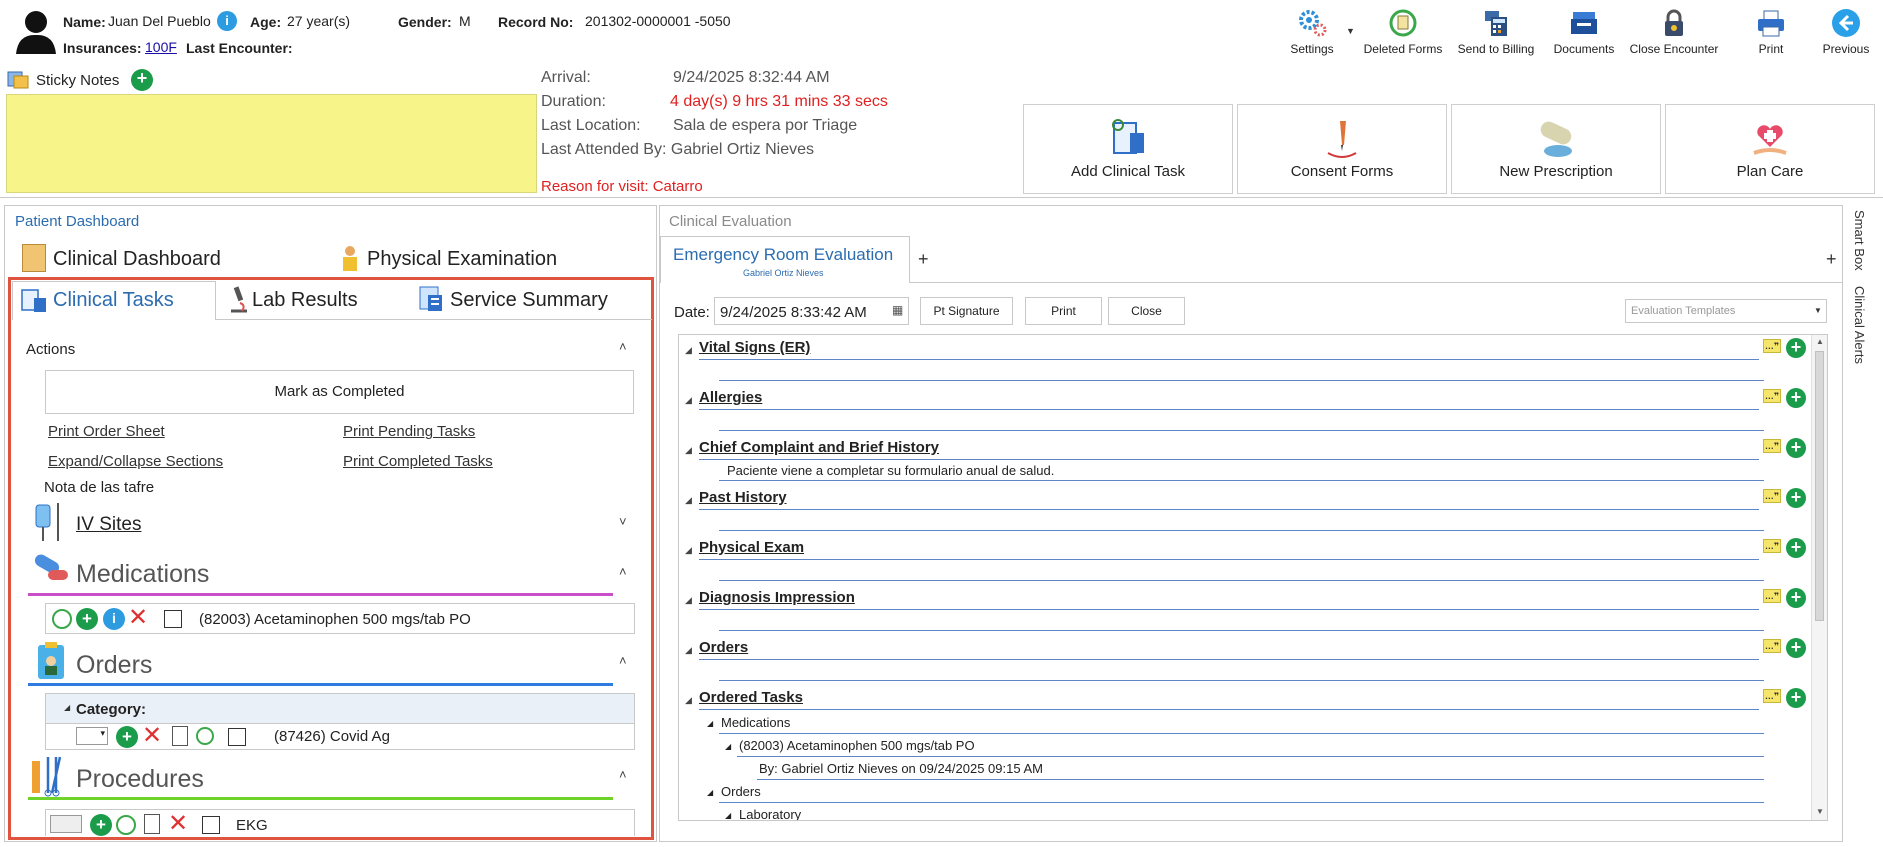 The height and width of the screenshot is (847, 1883). What do you see at coordinates (271, 143) in the screenshot?
I see `sticky-notes-area` at bounding box center [271, 143].